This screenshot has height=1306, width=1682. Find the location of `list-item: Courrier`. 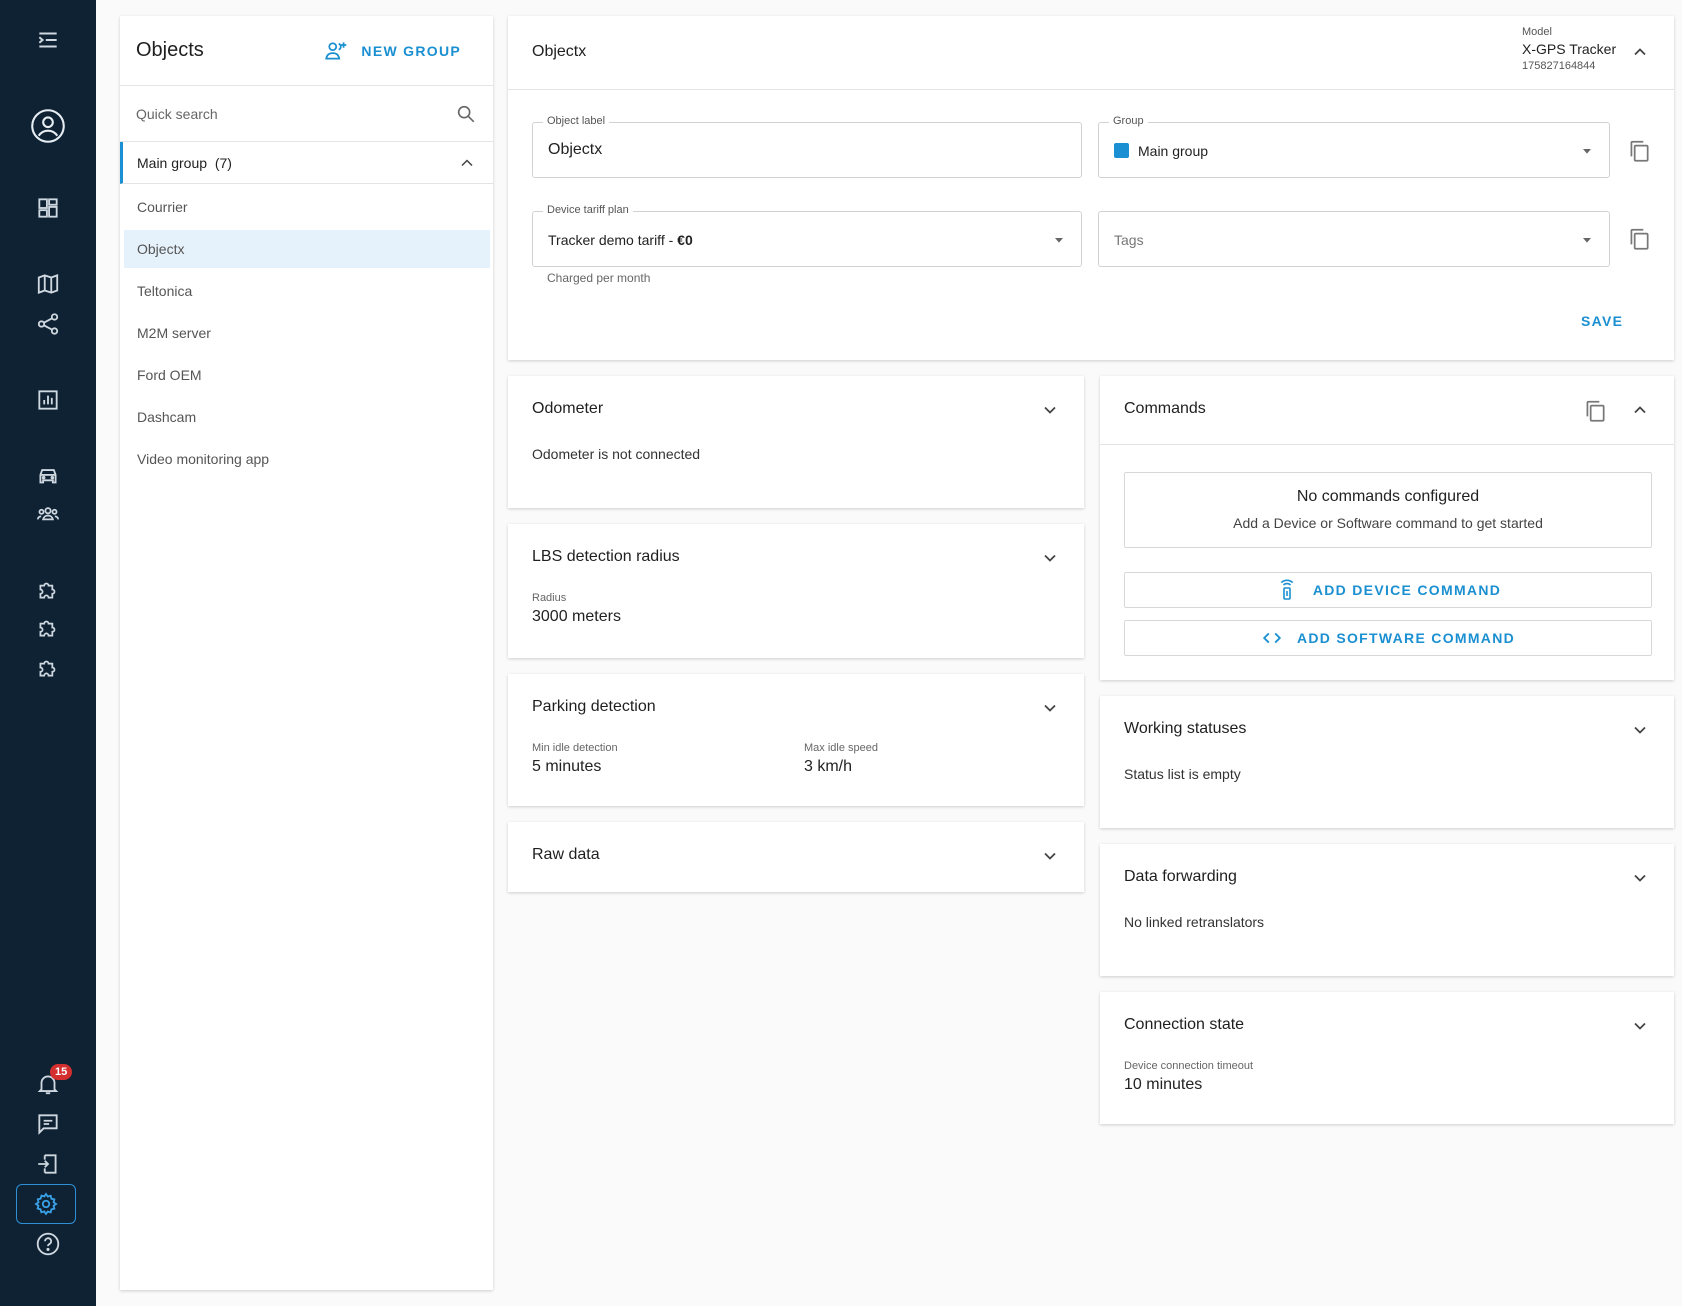

list-item: Courrier is located at coordinates (307, 207).